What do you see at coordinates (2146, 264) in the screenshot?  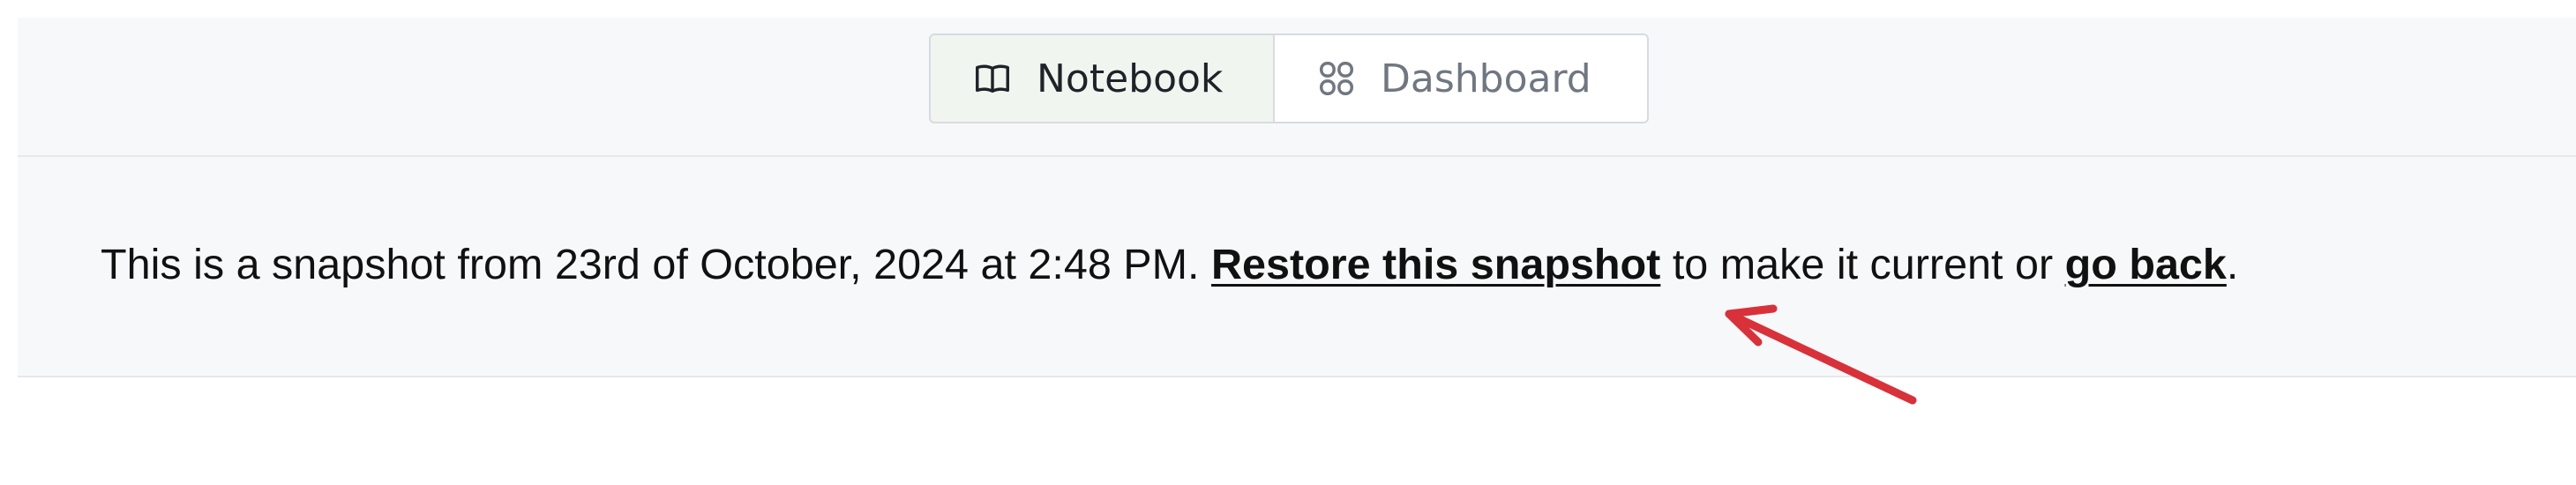 I see `go-back-link: go back` at bounding box center [2146, 264].